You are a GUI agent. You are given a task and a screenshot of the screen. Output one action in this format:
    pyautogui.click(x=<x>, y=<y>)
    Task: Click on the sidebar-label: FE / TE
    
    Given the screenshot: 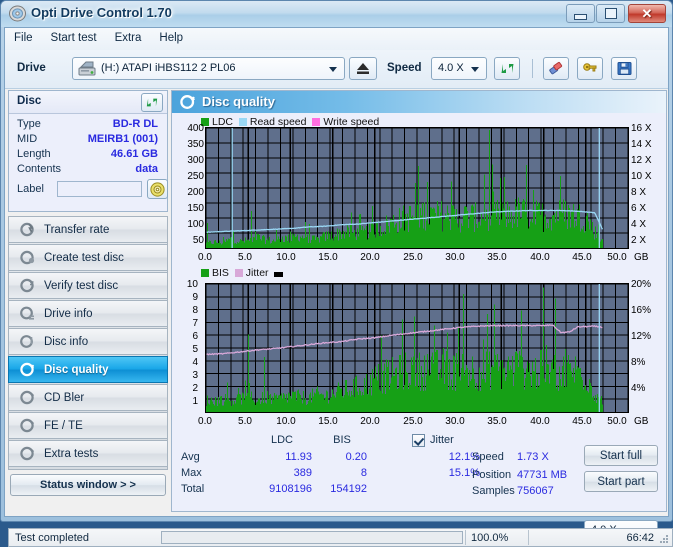 What is the action you would take?
    pyautogui.click(x=63, y=425)
    